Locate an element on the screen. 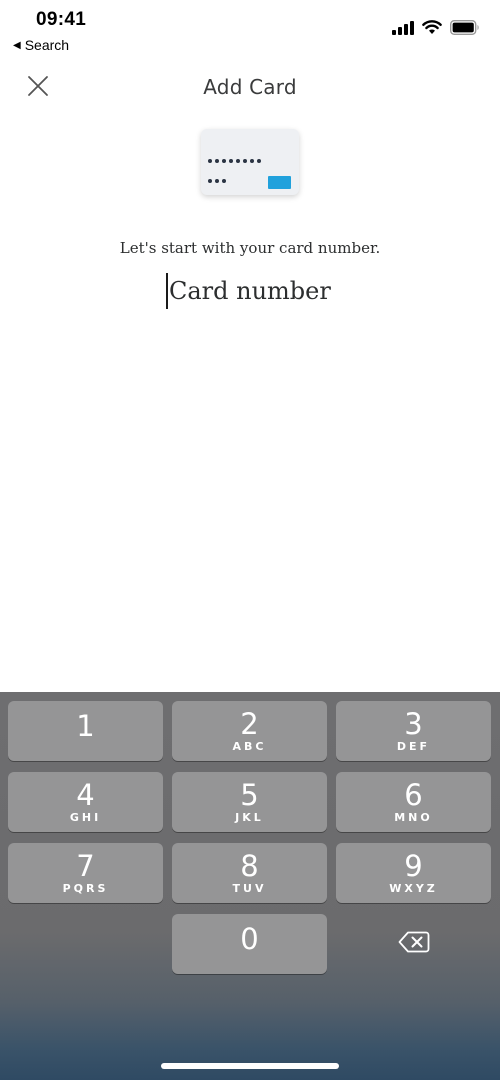 The width and height of the screenshot is (500, 1080). card-number-prompt: Let's start with your card number. is located at coordinates (250, 248).